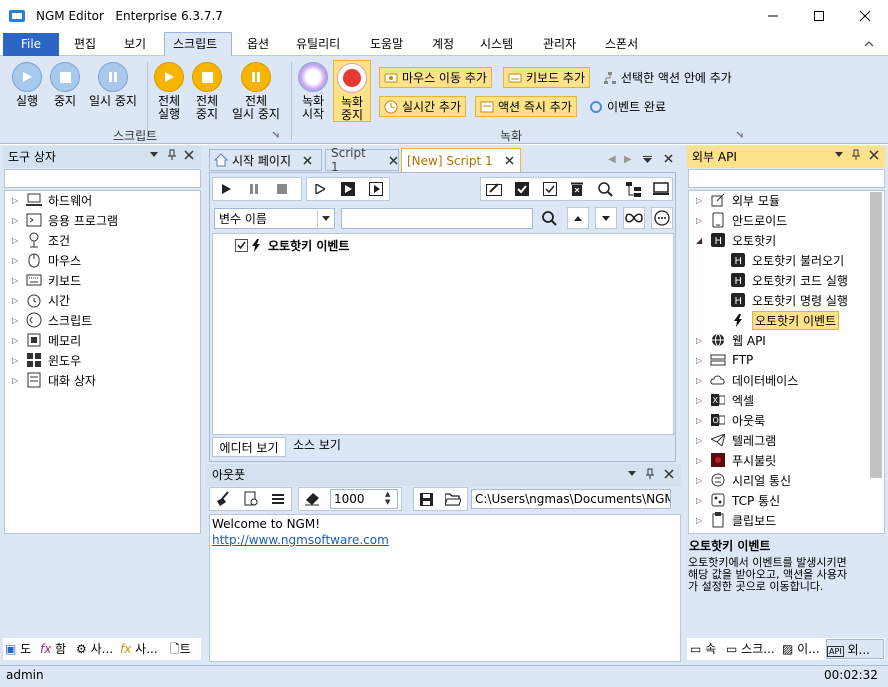 The width and height of the screenshot is (888, 687). What do you see at coordinates (494, 189) in the screenshot?
I see `edit-note-icon` at bounding box center [494, 189].